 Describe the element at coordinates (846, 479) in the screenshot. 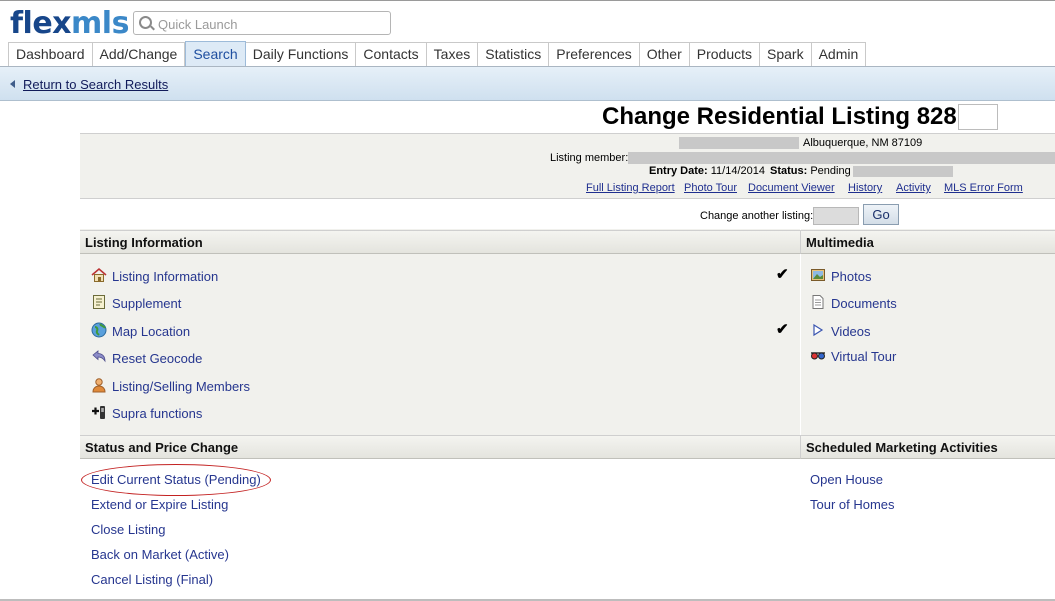

I see `open-house-link: Open House` at that location.